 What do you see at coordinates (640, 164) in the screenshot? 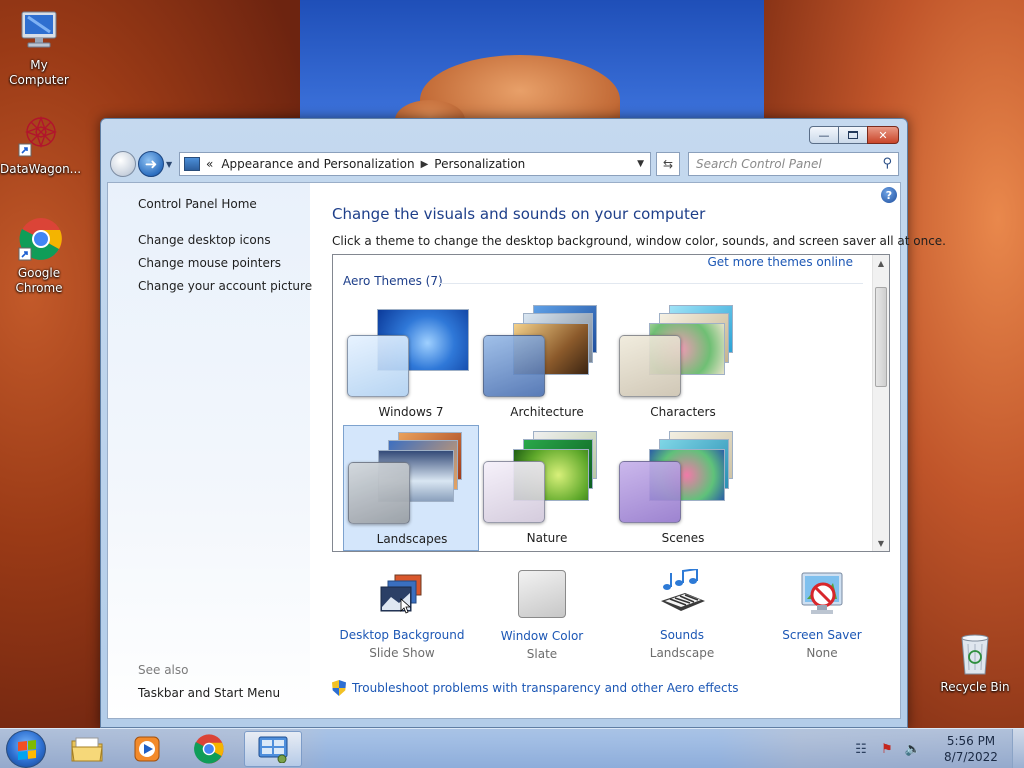
I see `address-dropdown-icon: ▼` at bounding box center [640, 164].